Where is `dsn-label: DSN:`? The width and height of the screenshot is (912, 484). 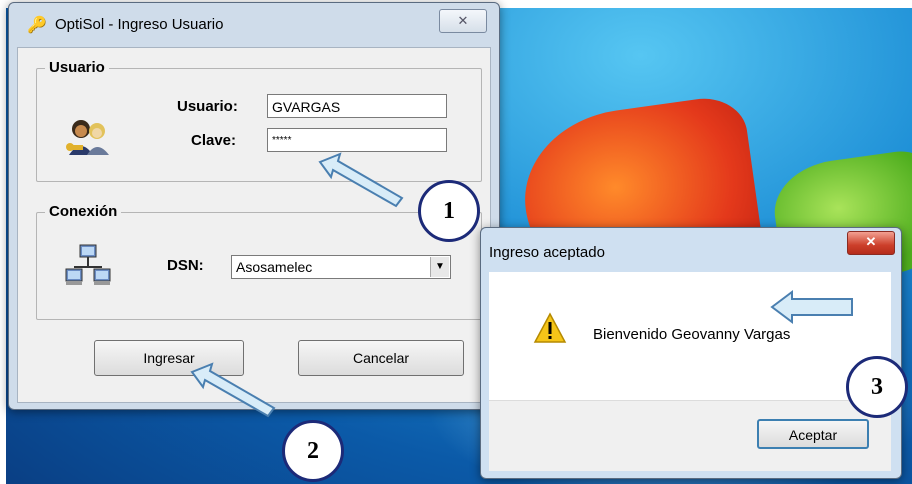
dsn-label: DSN: is located at coordinates (185, 265).